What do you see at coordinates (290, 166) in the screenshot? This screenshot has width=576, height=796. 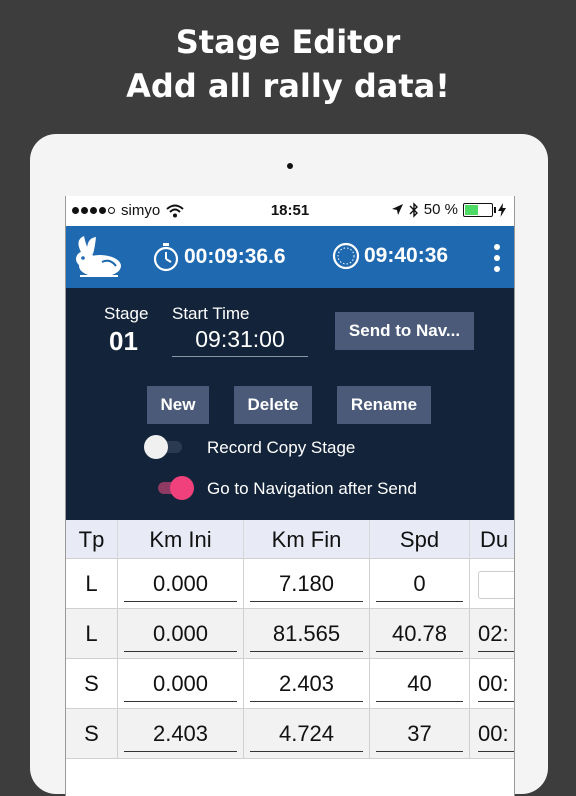 I see `camera-dot` at bounding box center [290, 166].